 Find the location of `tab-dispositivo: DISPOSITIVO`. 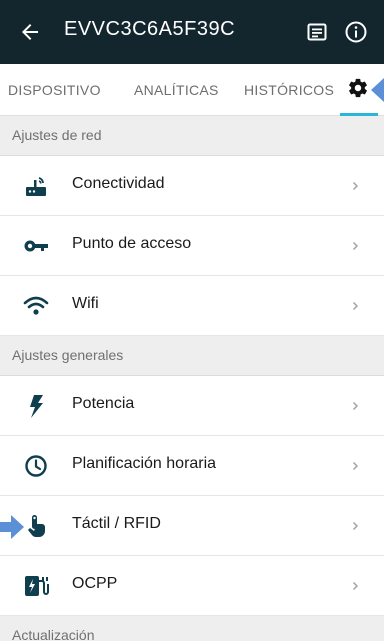

tab-dispositivo: DISPOSITIVO is located at coordinates (54, 90).